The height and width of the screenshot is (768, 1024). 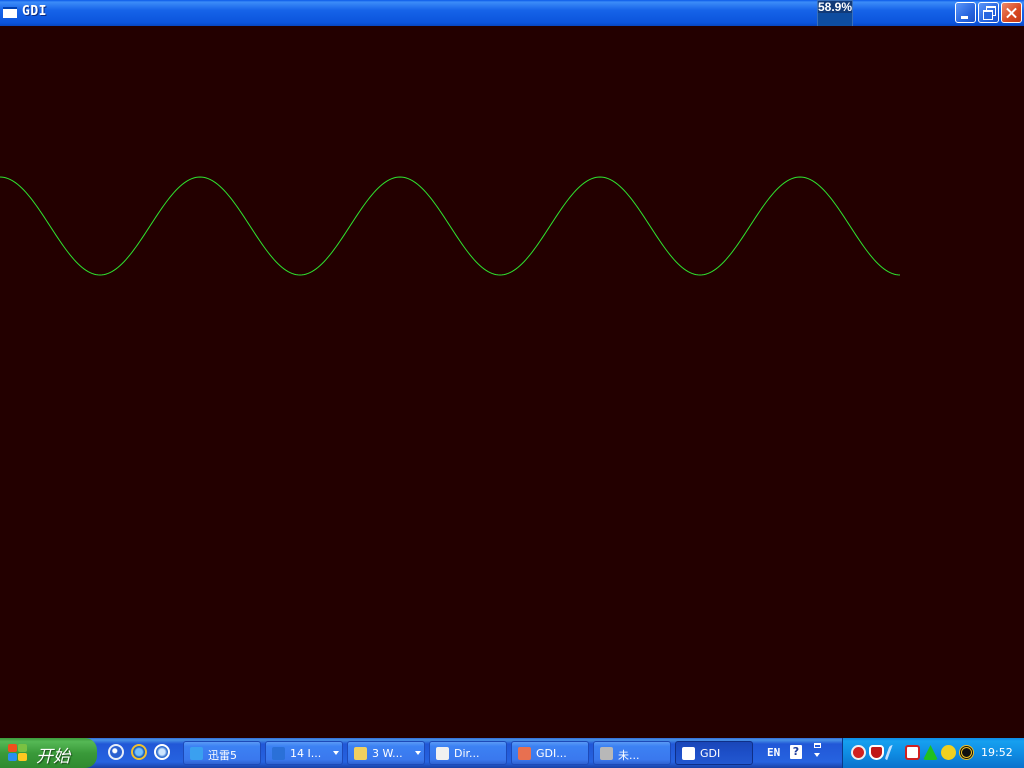 I want to click on antivirus-icon, so click(x=858, y=752).